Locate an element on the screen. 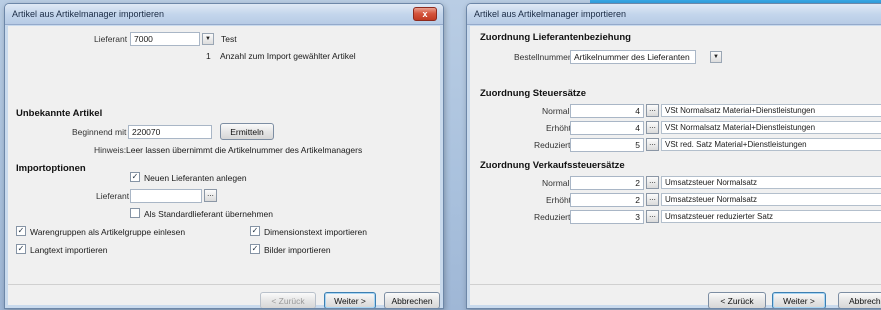 Image resolution: width=881 pixels, height=310 pixels. verkauf-normal-label: Normal is located at coordinates (556, 183).